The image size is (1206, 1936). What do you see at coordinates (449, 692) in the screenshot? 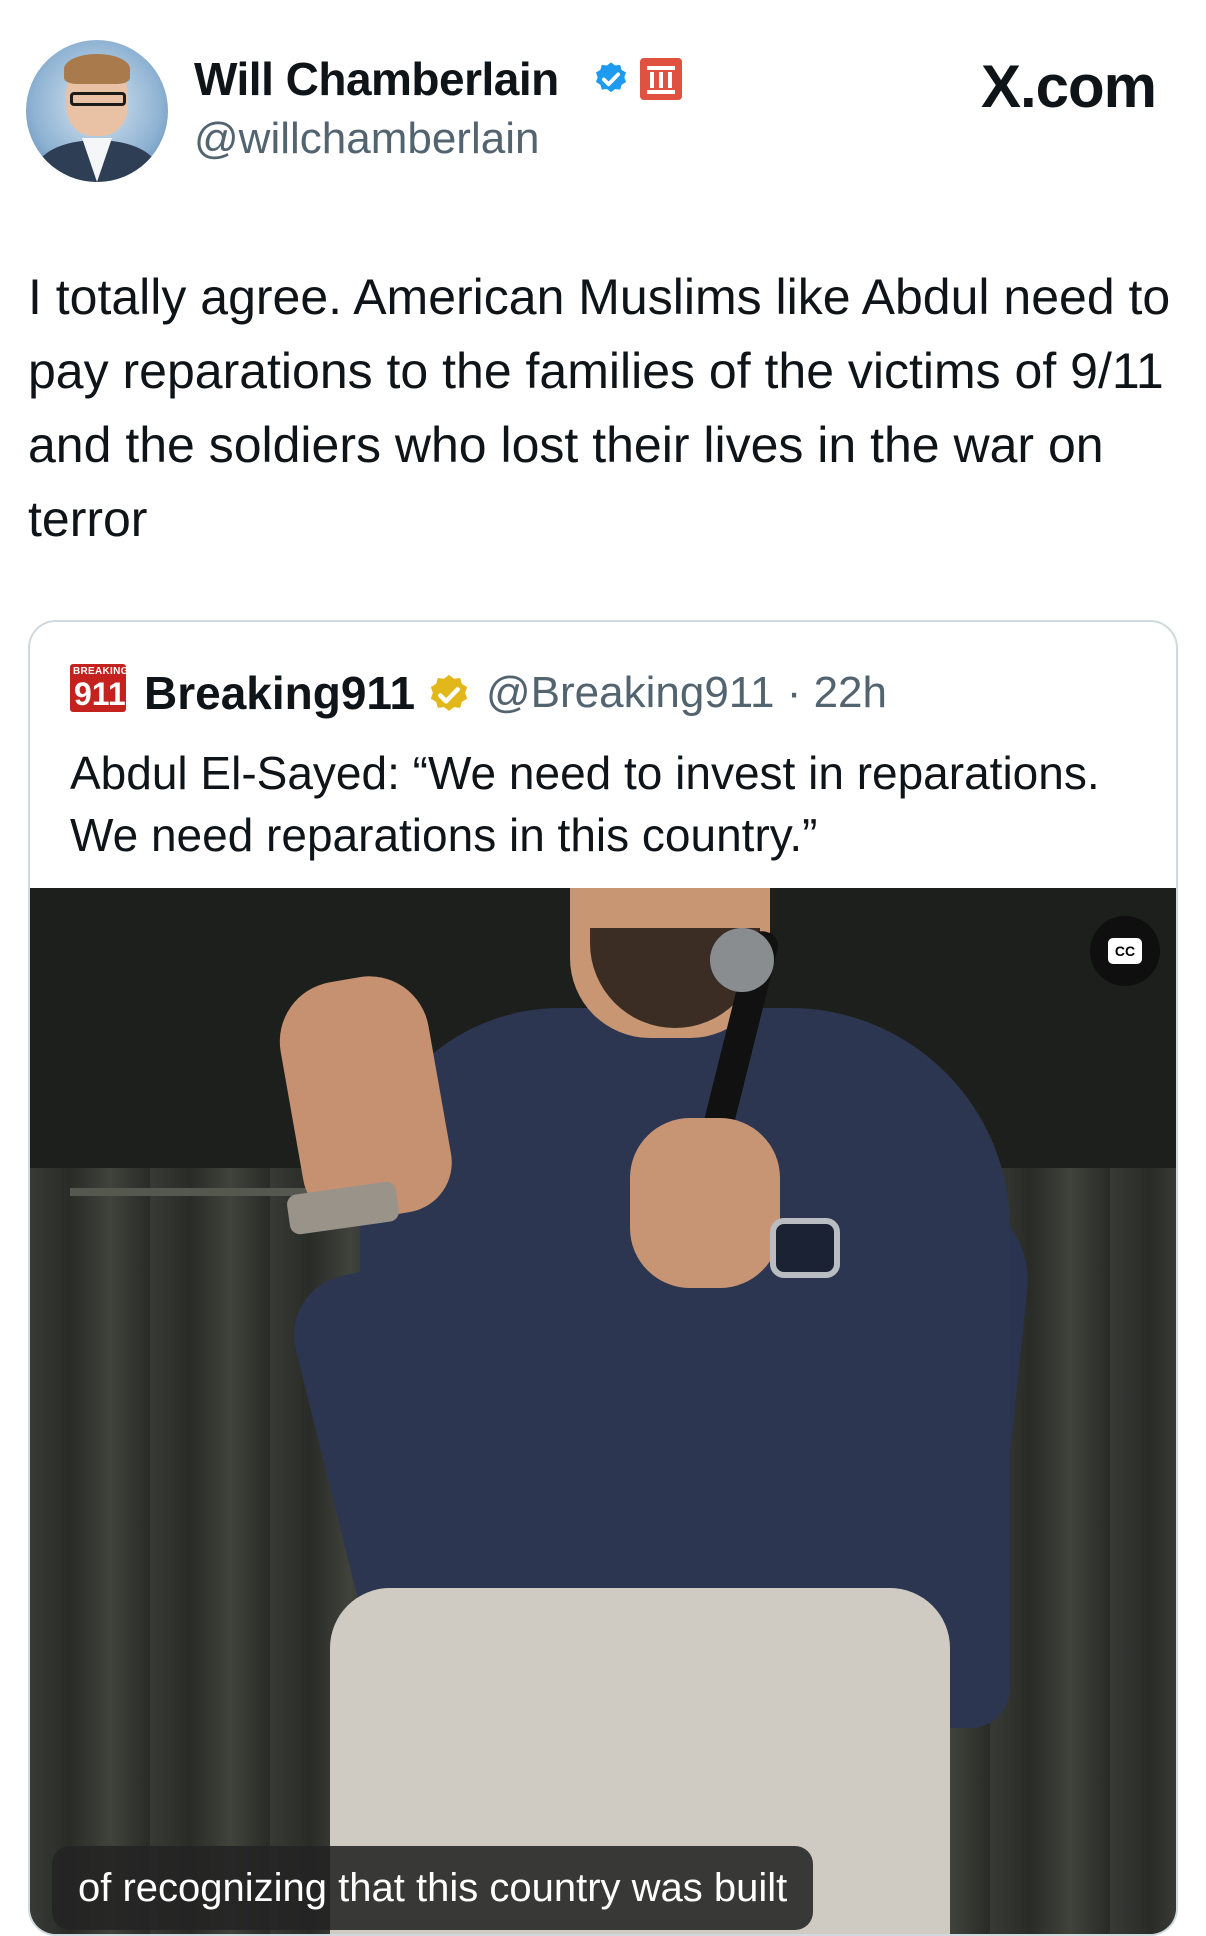
I see `gold-verified-icon` at bounding box center [449, 692].